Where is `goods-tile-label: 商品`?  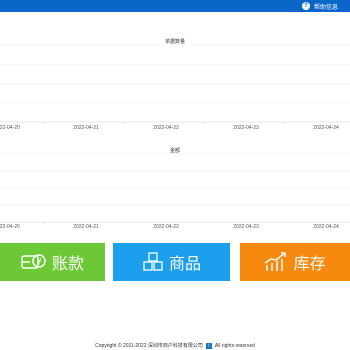 goods-tile-label: 商品 is located at coordinates (184, 263).